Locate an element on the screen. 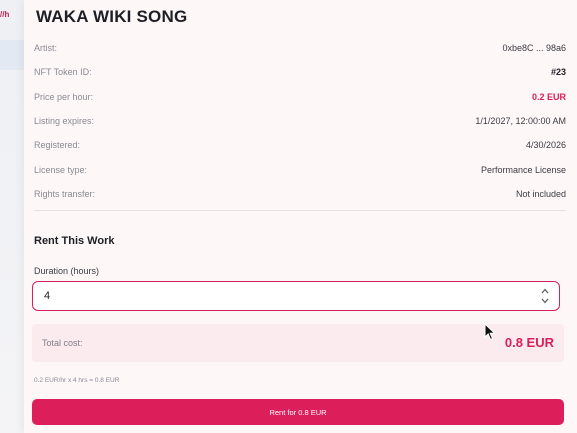  chevron-up-down-icon is located at coordinates (545, 296).